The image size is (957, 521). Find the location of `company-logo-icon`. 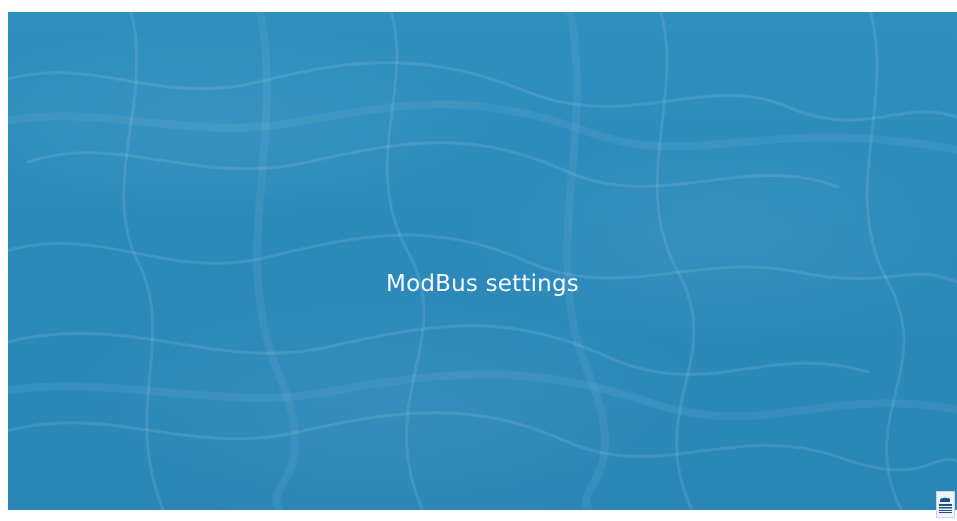

company-logo-icon is located at coordinates (945, 504).